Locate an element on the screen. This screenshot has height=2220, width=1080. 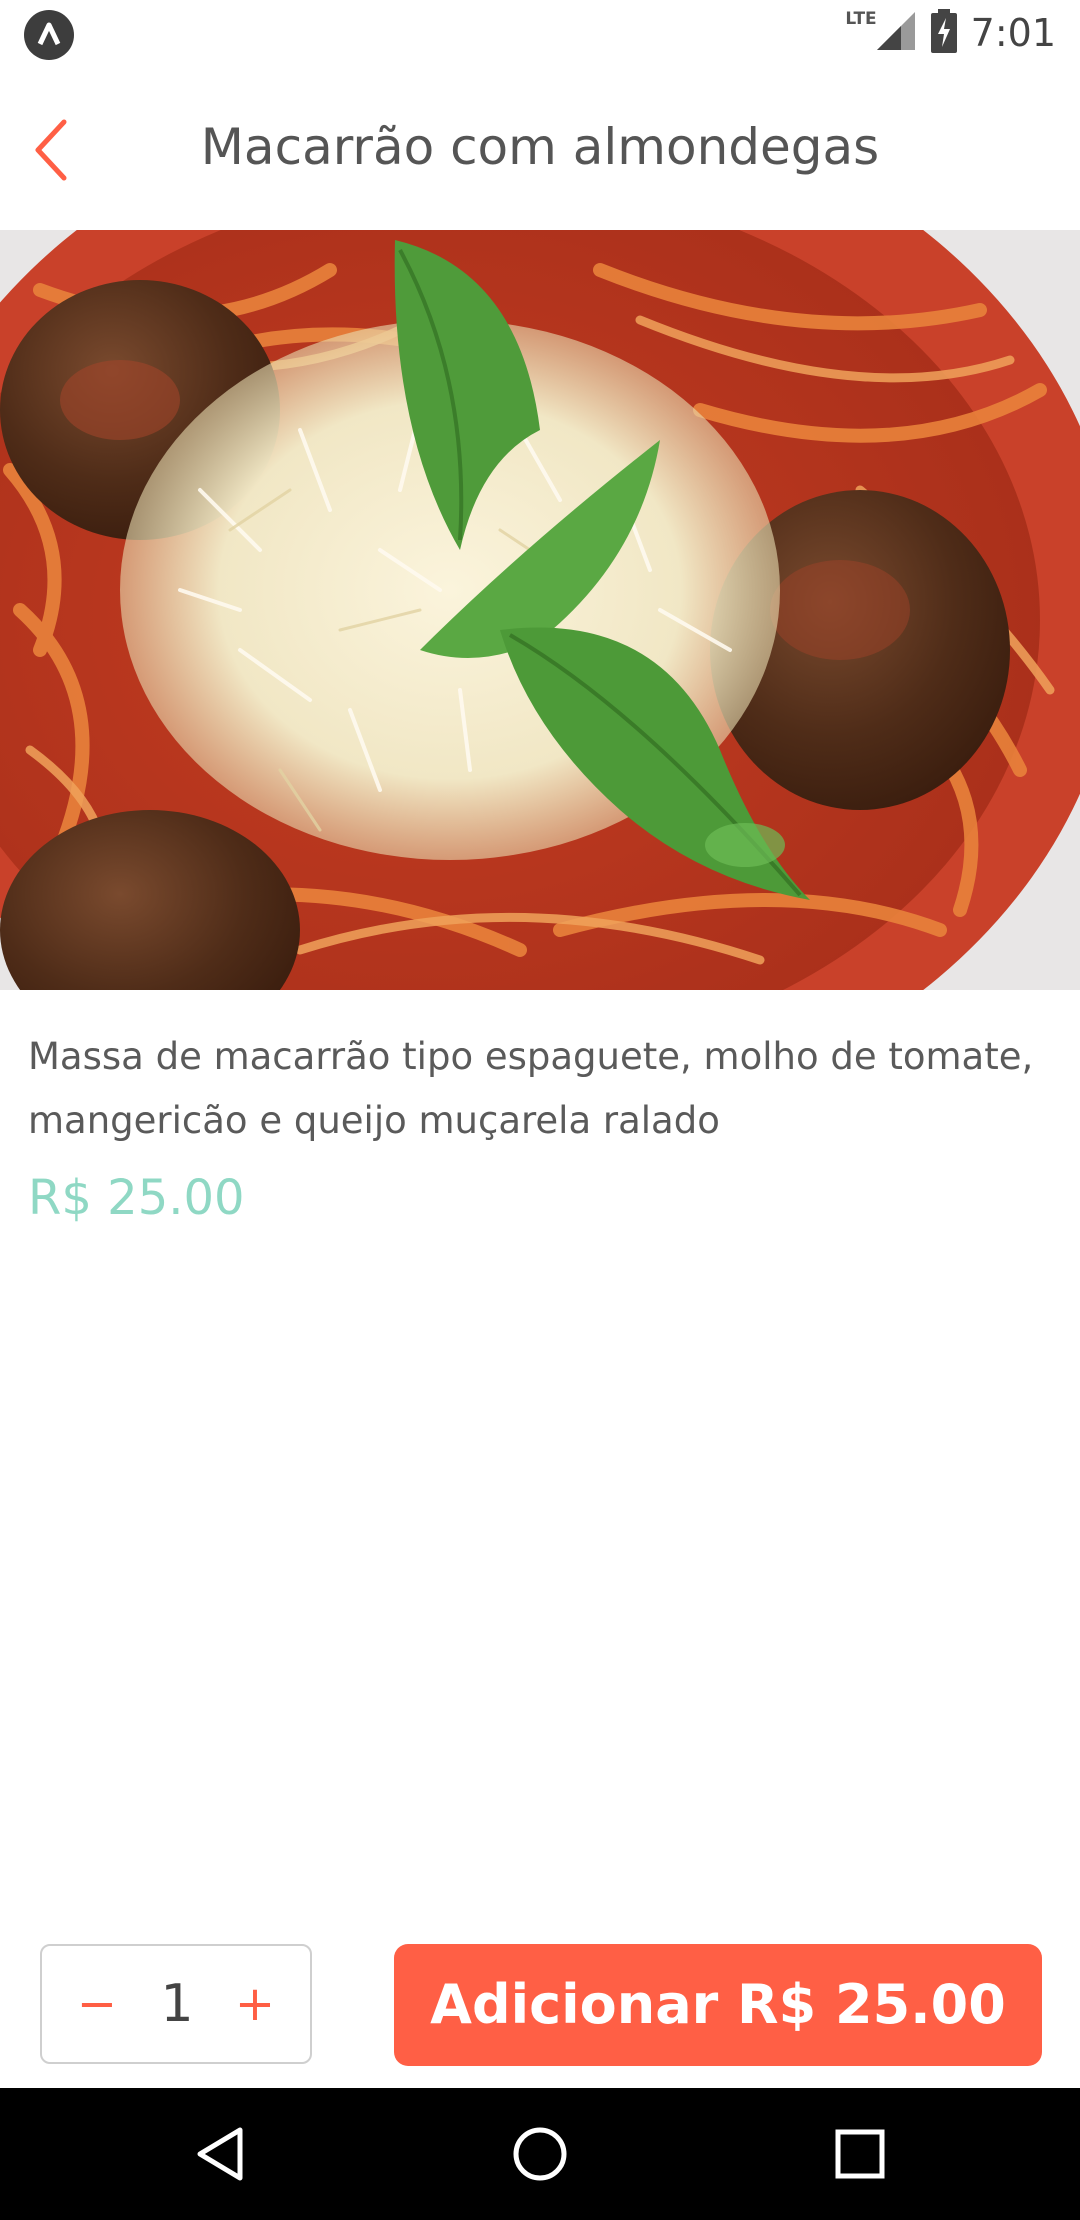
status-icons: LTE 7:01 is located at coordinates (950, 33).